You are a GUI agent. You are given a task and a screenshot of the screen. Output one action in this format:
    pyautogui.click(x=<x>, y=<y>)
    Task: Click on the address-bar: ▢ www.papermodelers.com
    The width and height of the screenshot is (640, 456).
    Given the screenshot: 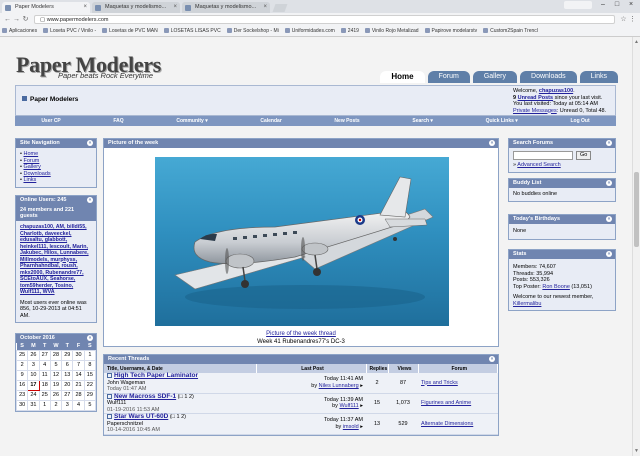 What is the action you would take?
    pyautogui.click(x=324, y=19)
    